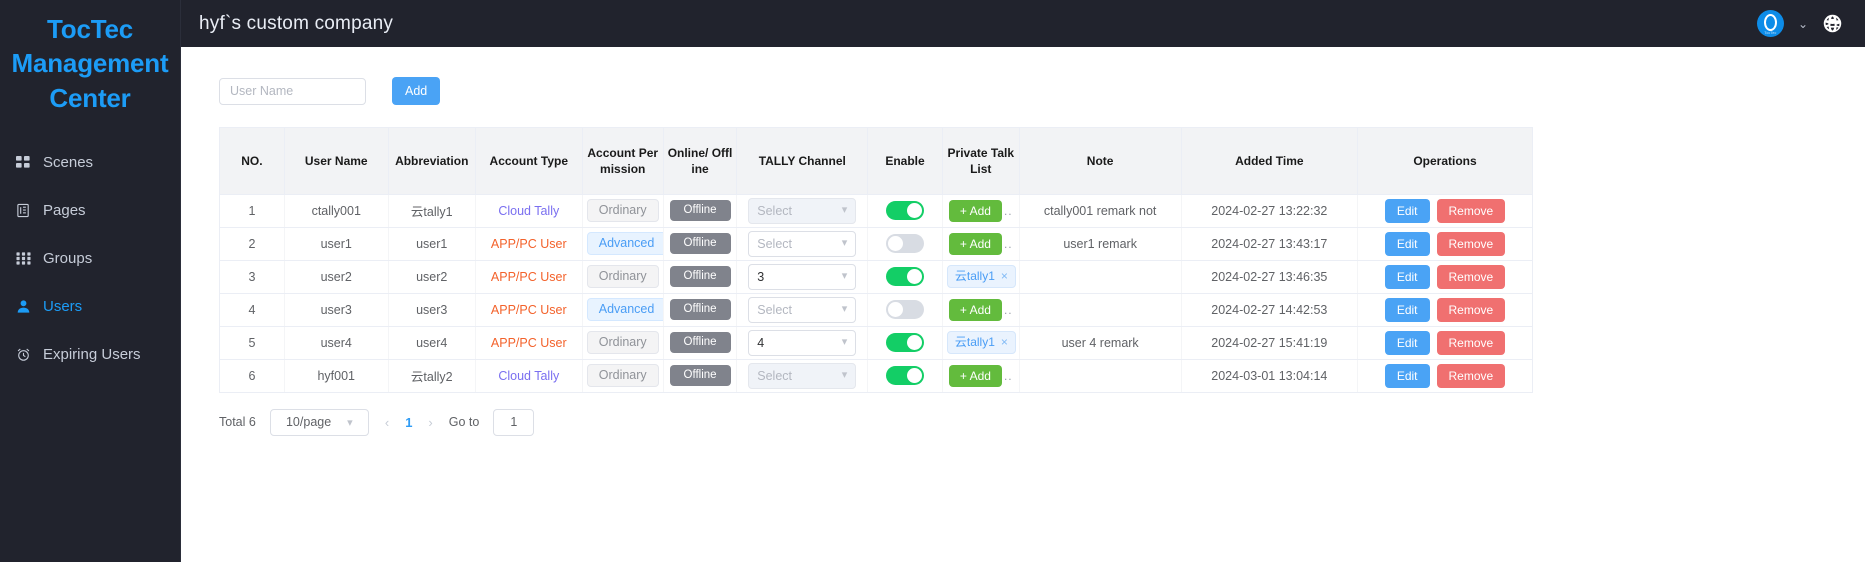  I want to click on tally-channel-select: 4 ▾, so click(802, 342).